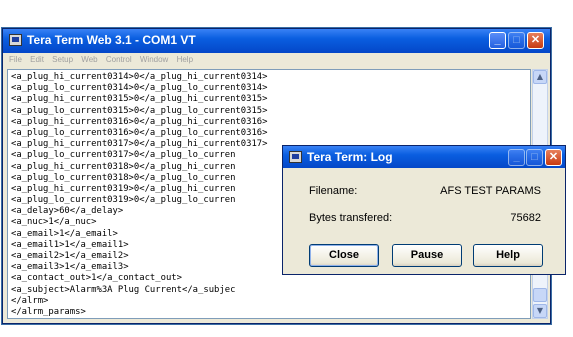  I want to click on filename-value: AFS TEST PARAMS, so click(490, 191).